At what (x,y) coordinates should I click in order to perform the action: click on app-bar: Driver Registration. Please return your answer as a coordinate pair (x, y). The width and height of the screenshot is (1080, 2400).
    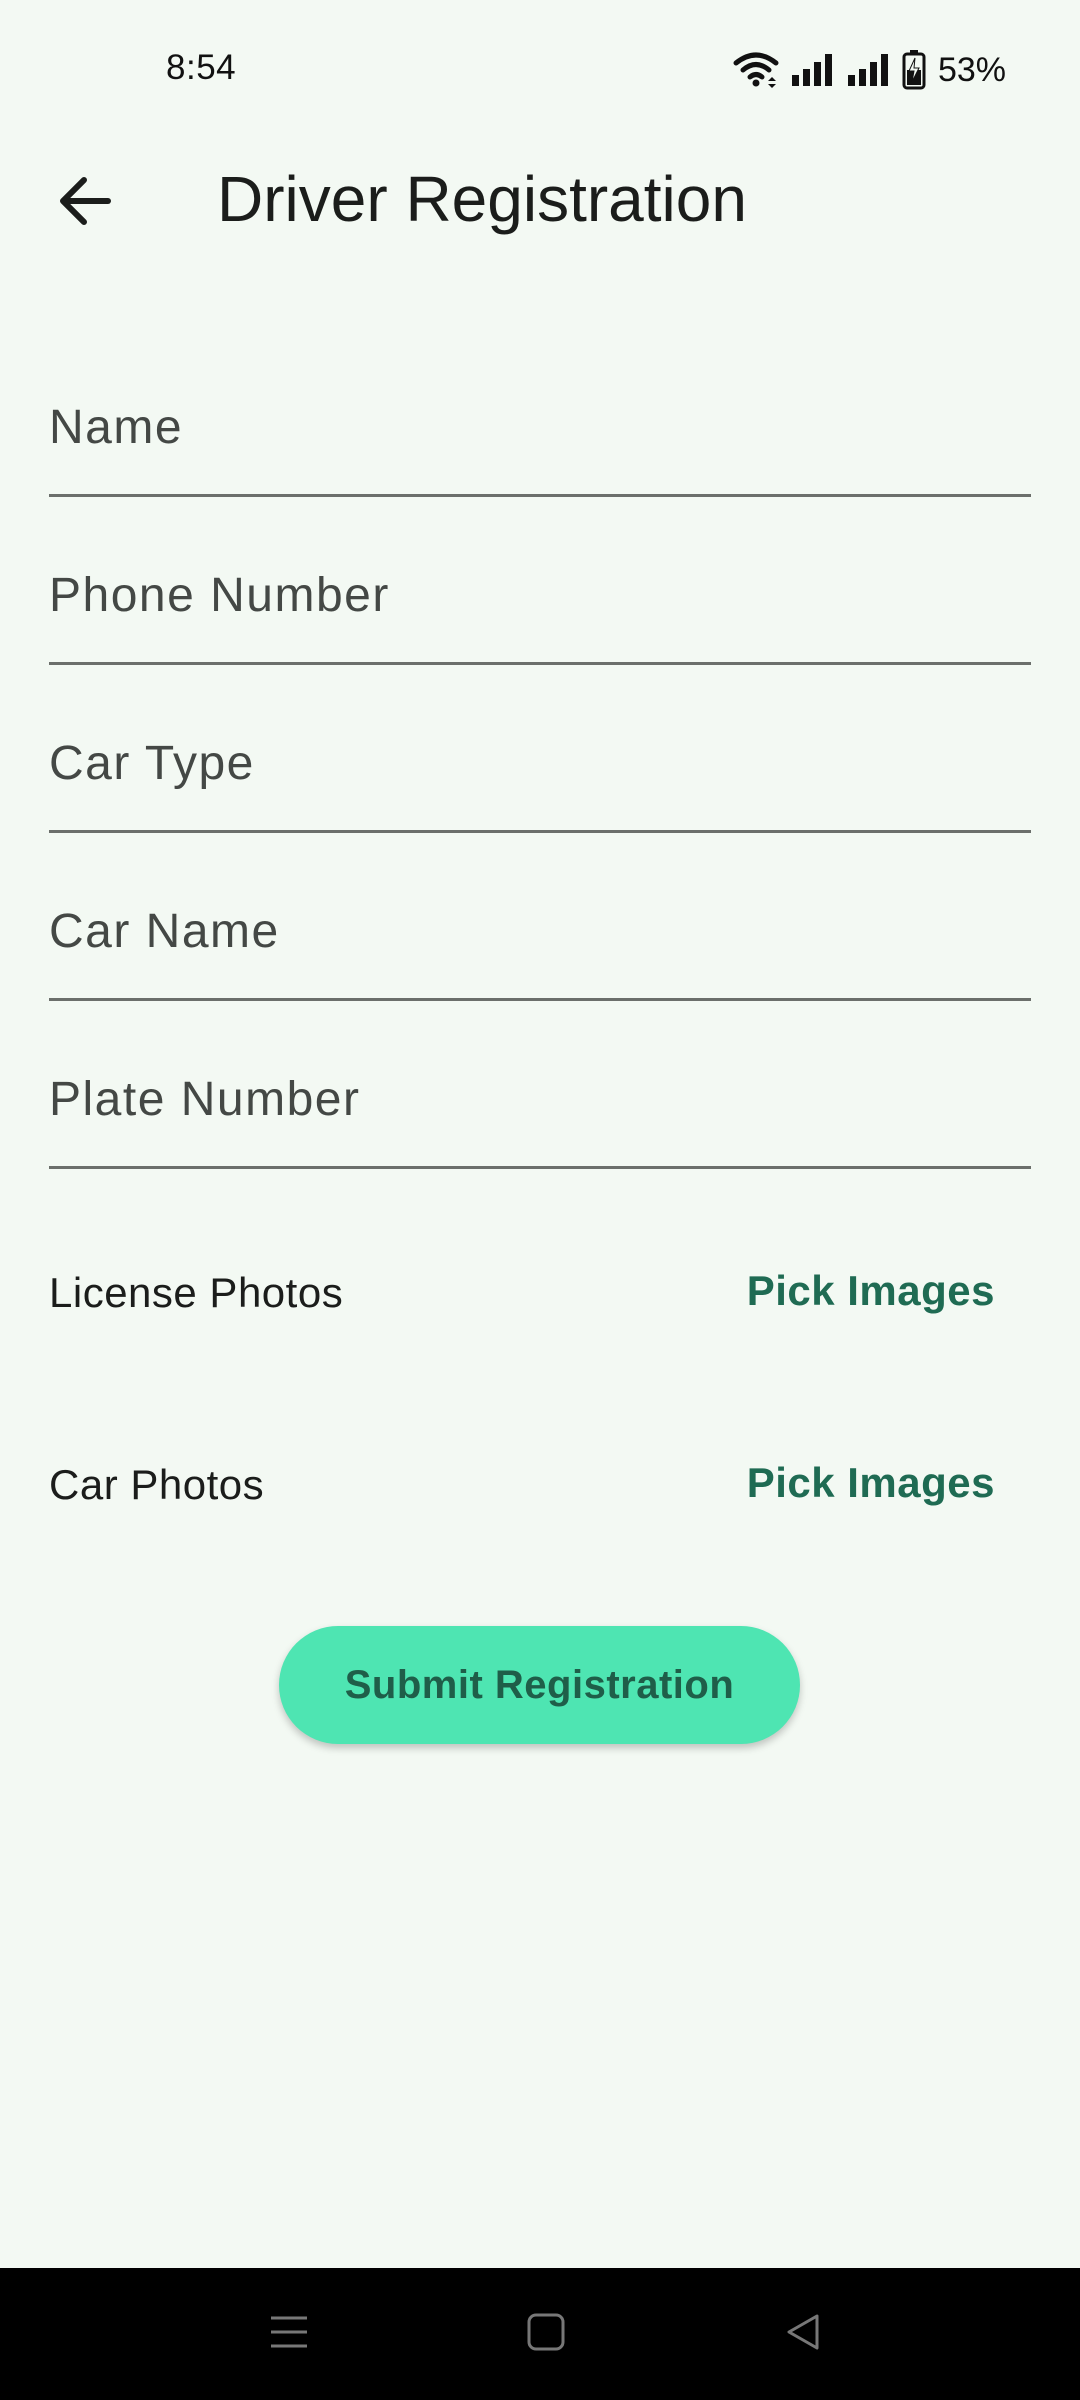
    Looking at the image, I should click on (540, 200).